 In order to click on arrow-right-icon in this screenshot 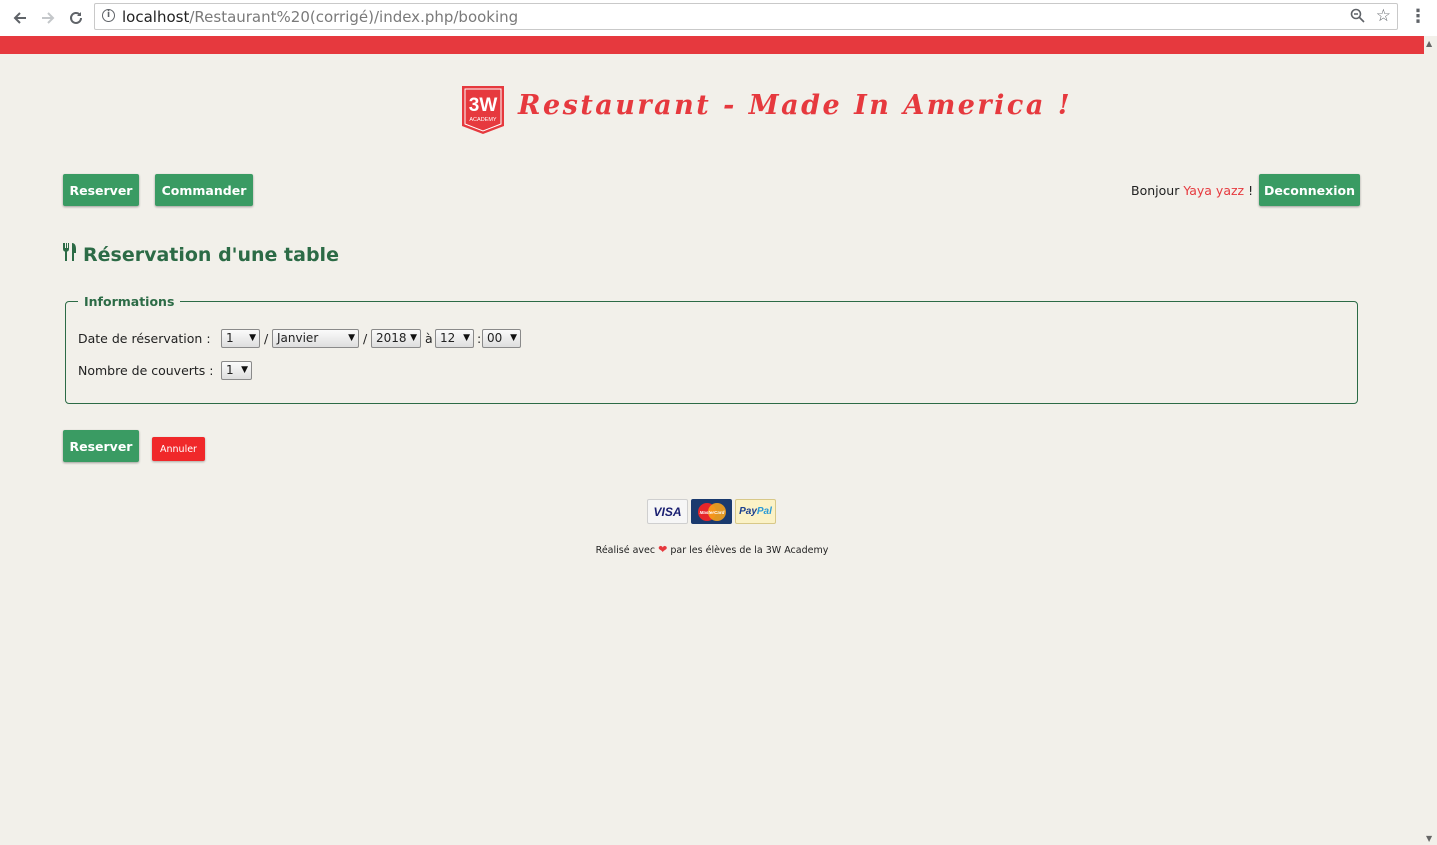, I will do `click(48, 18)`.